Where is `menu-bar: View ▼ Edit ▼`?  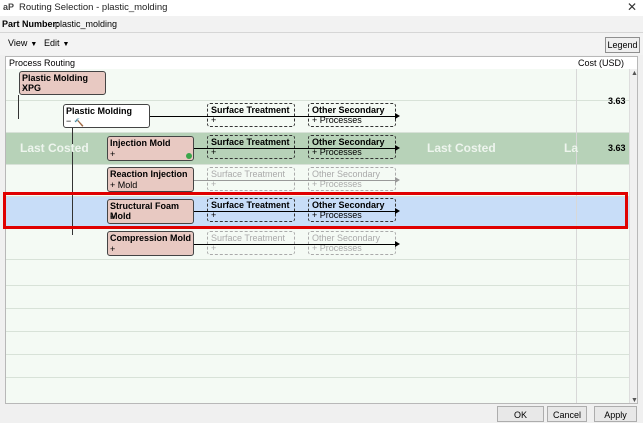 menu-bar: View ▼ Edit ▼ is located at coordinates (321, 44).